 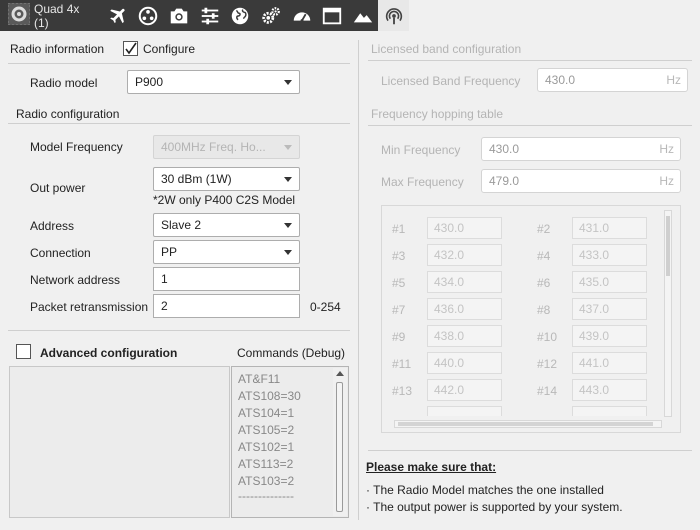 I want to click on vehicle-selector: Quad 4x (1), so click(x=51, y=15).